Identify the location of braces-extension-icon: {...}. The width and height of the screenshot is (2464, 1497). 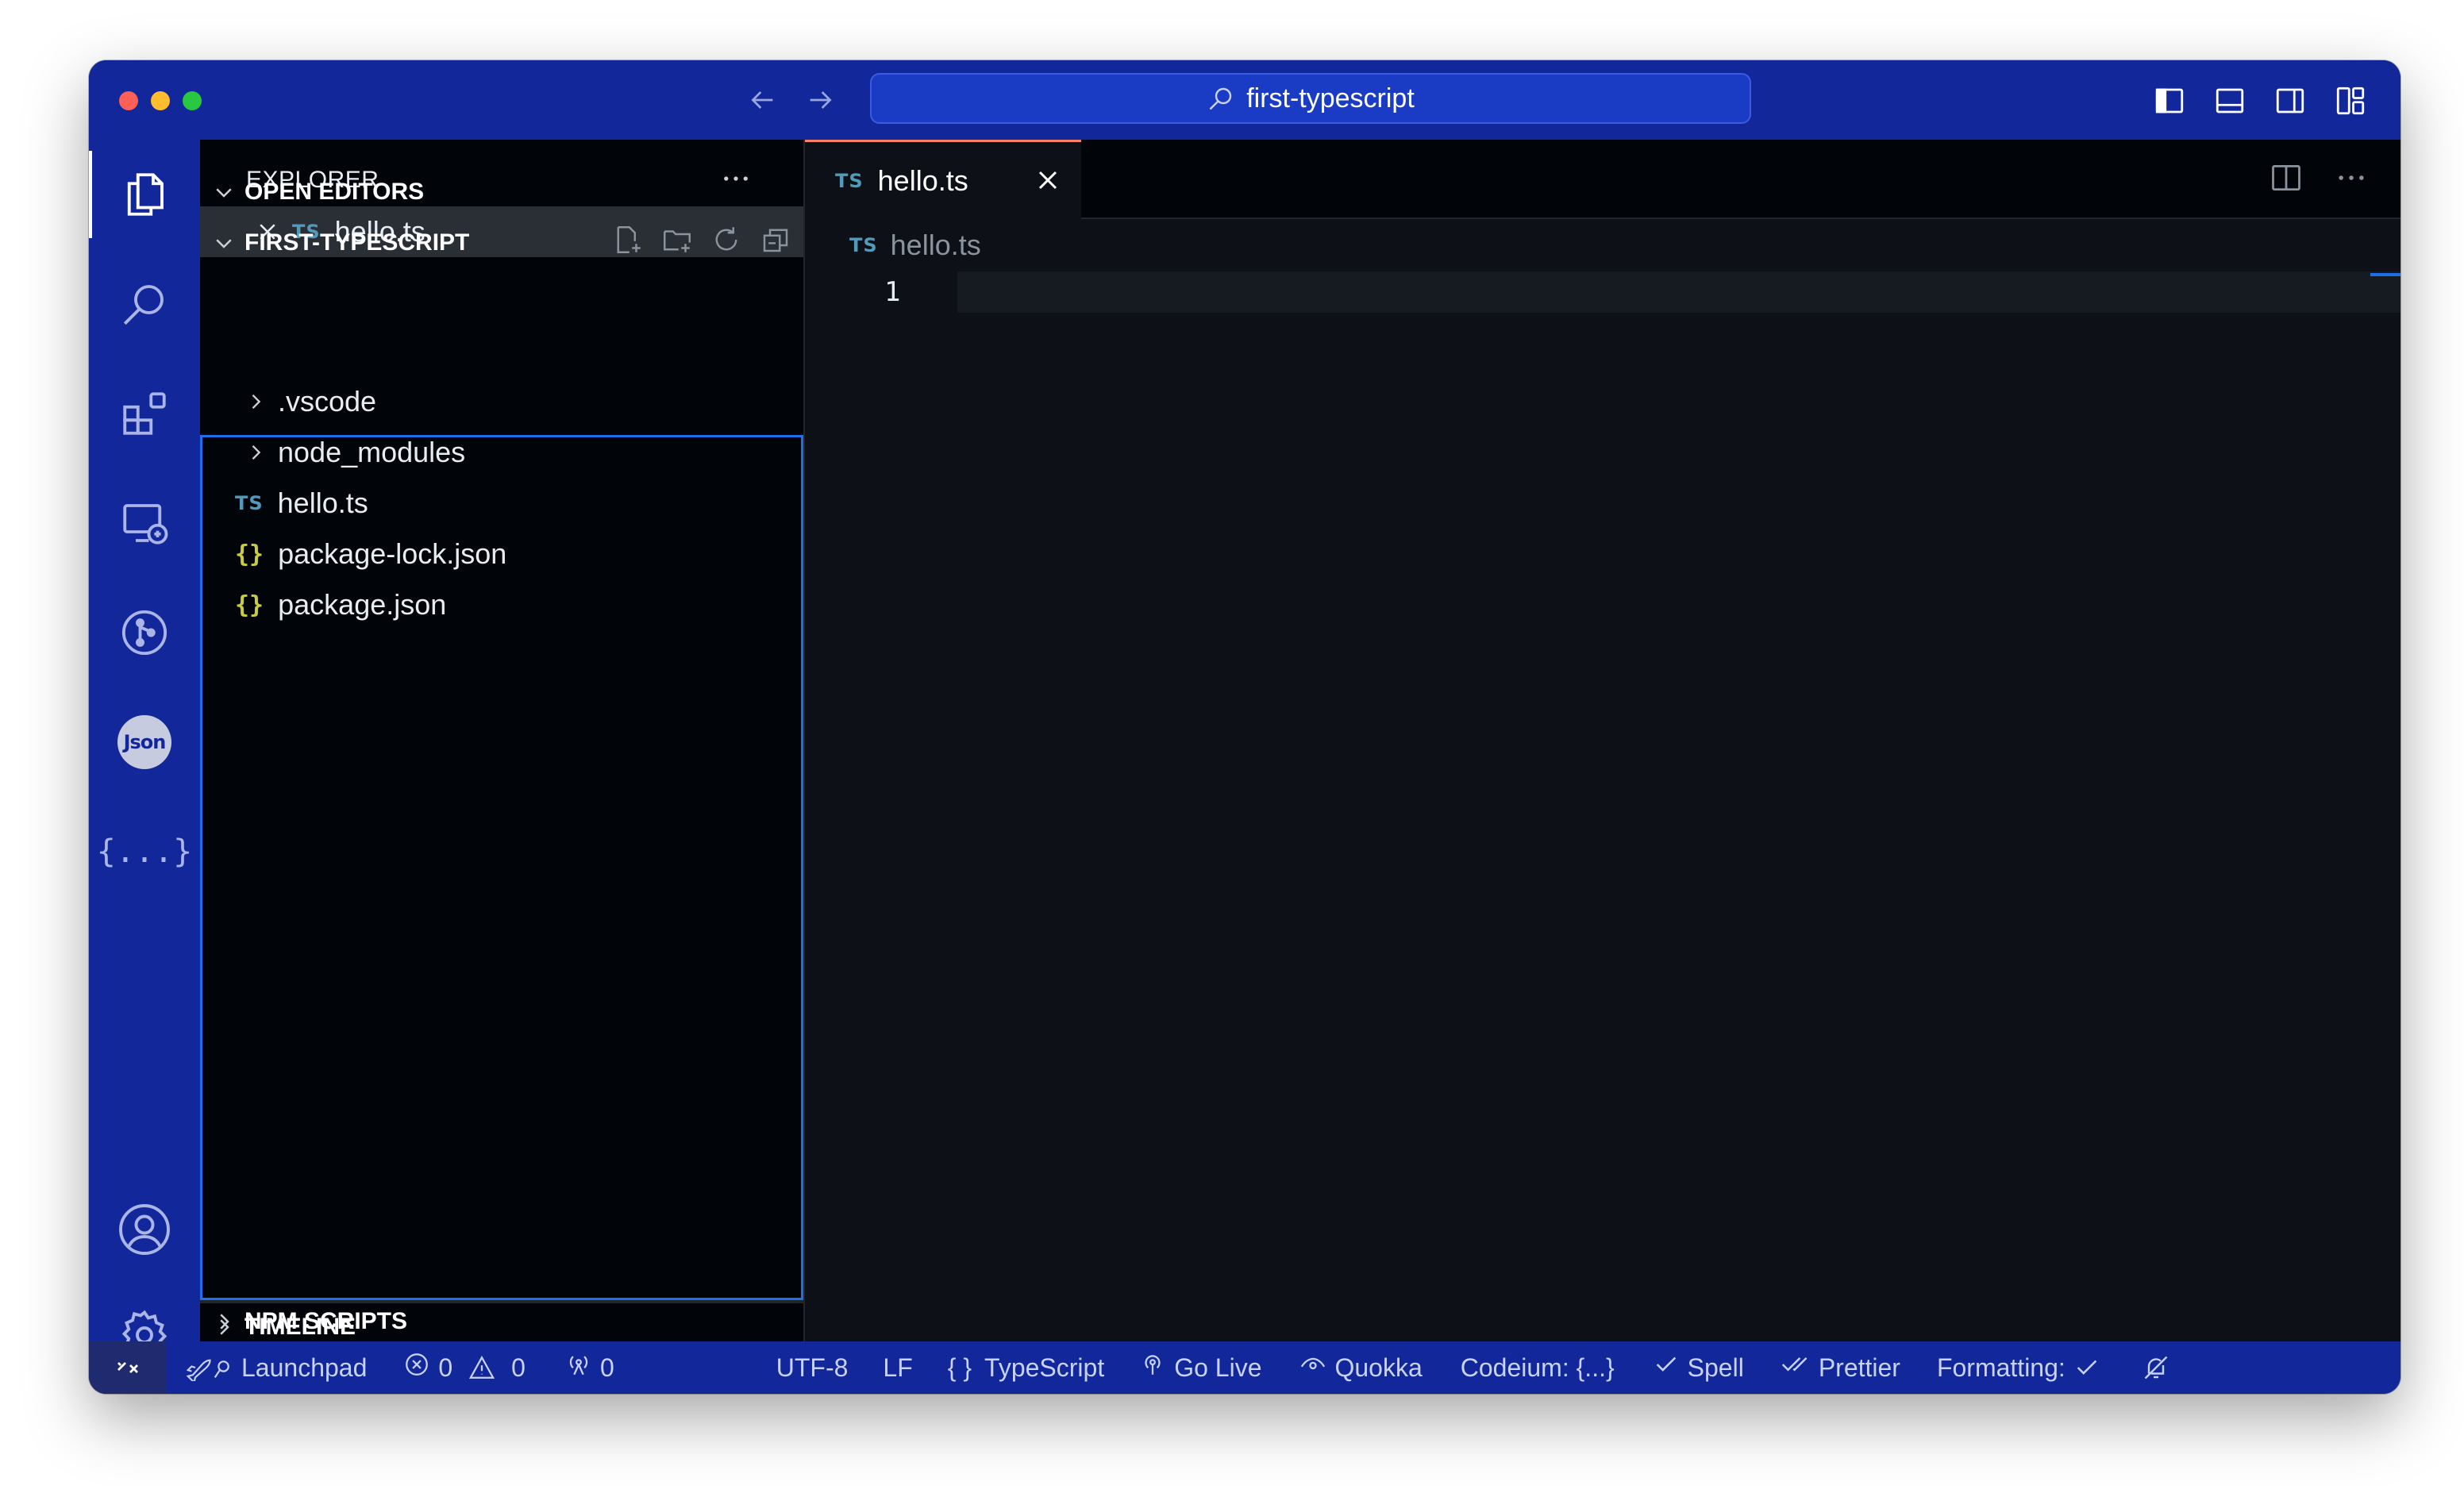
(144, 851).